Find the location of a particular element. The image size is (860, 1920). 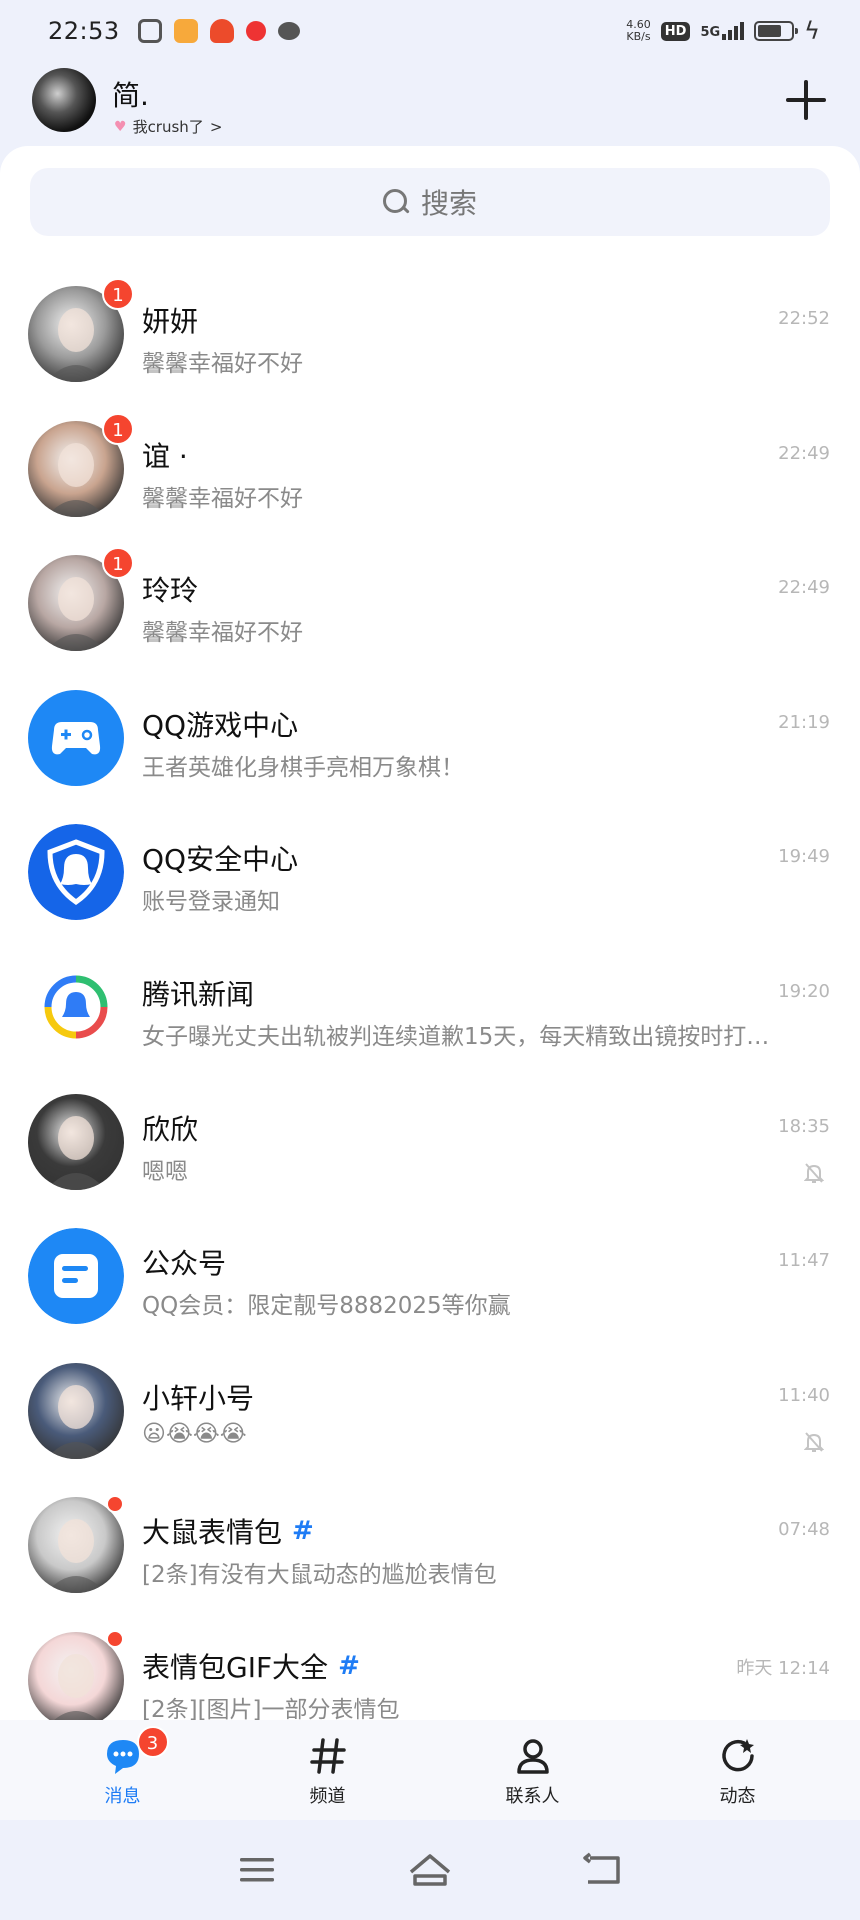

search-placeholder: 搜索 is located at coordinates (448, 203).